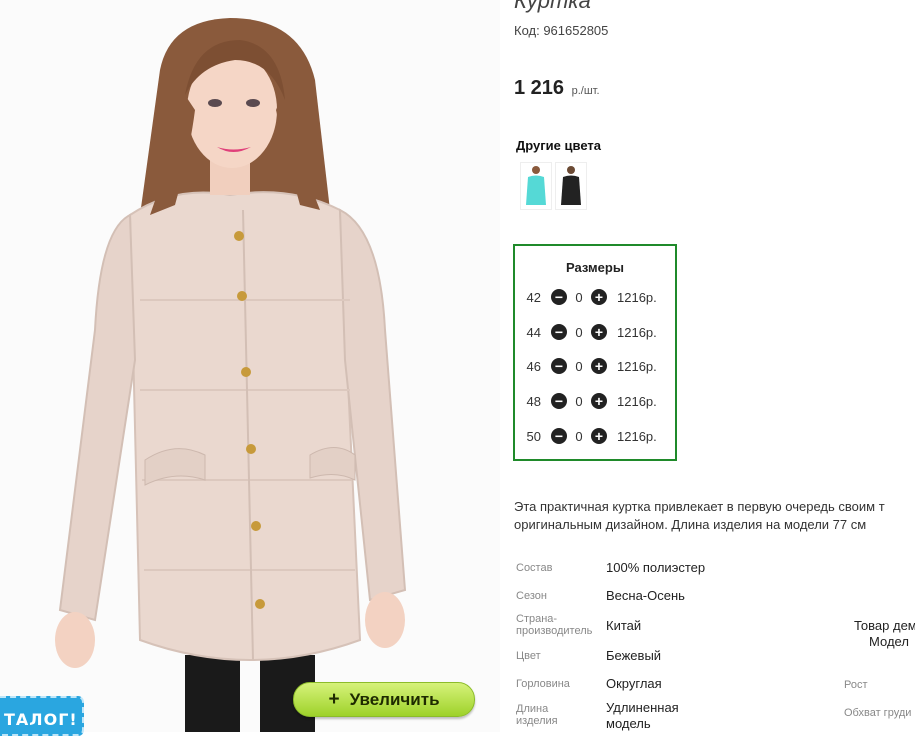 The height and width of the screenshot is (736, 915). Describe the element at coordinates (628, 723) in the screenshot. I see `spec-value-line: модель` at that location.